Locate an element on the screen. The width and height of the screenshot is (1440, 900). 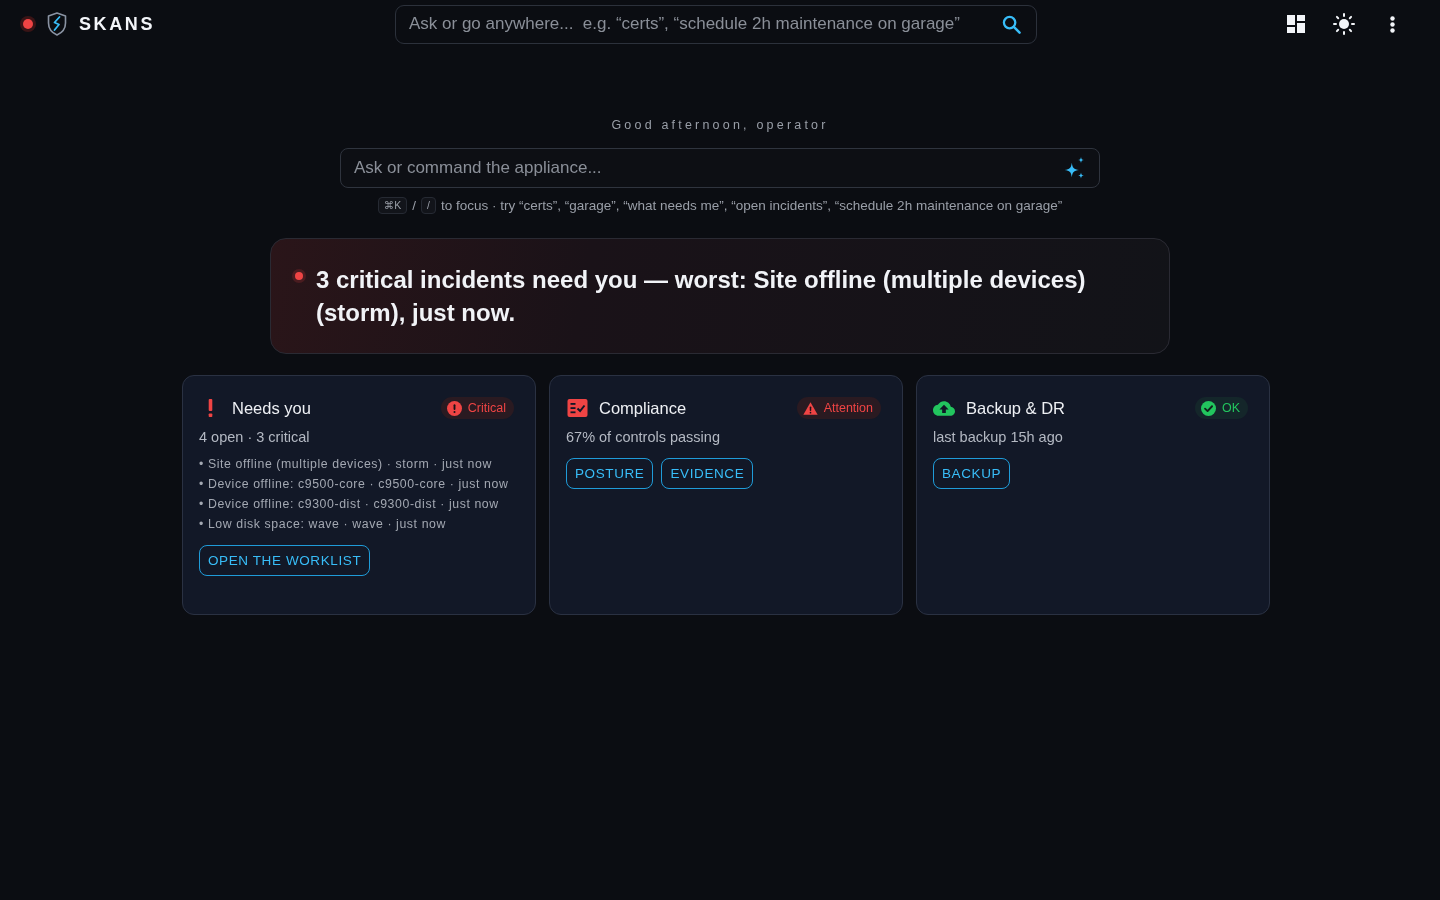
search-icon is located at coordinates (1011, 24).